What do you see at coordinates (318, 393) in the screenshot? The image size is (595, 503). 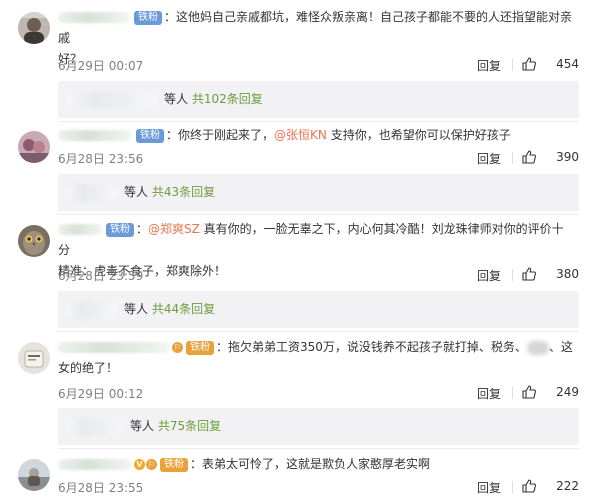 I see `comment-meta: 6月29日 00:12 回复 249` at bounding box center [318, 393].